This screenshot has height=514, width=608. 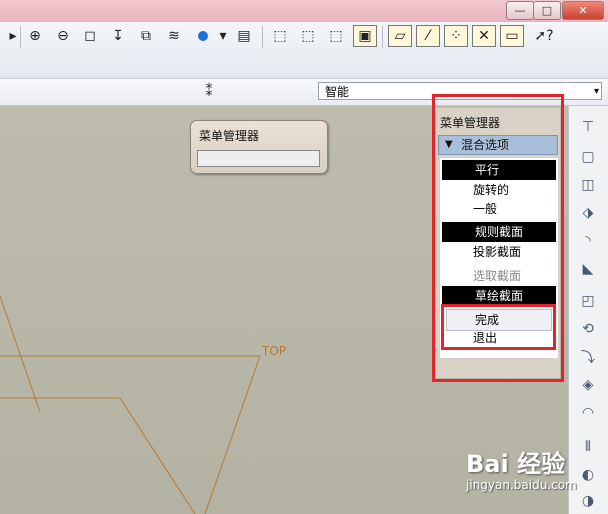 What do you see at coordinates (428, 36) in the screenshot?
I see `datum-axis-icon: ⁄` at bounding box center [428, 36].